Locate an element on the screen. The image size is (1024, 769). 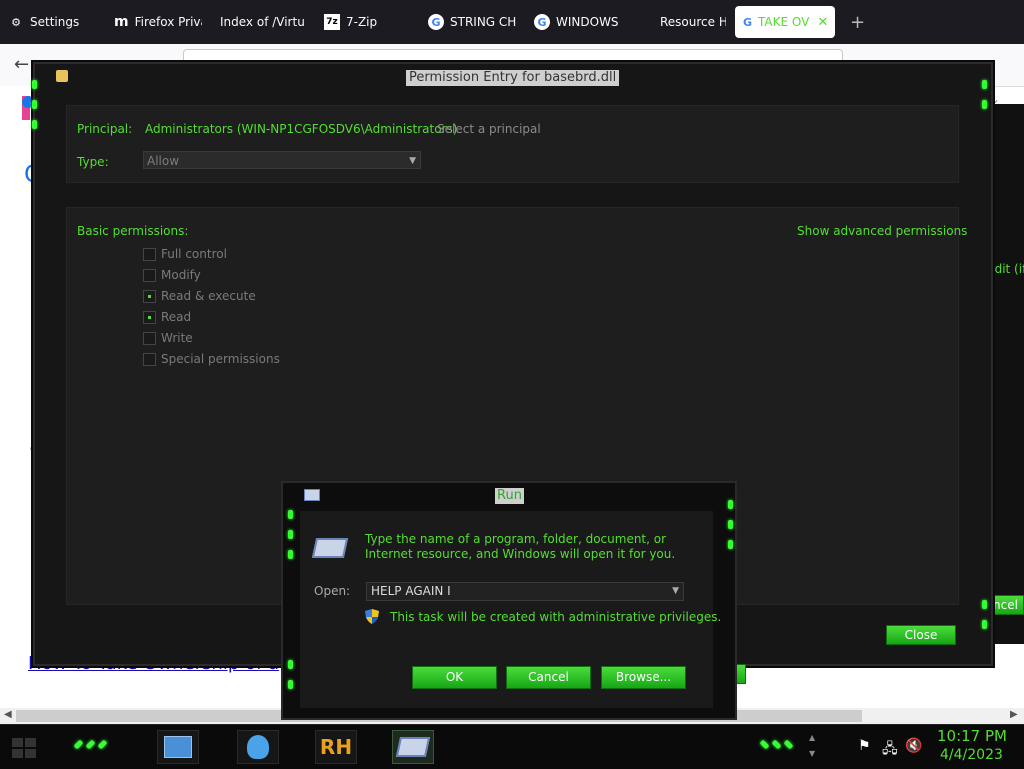
close-tab-icon: ✕ is located at coordinates (822, 22).